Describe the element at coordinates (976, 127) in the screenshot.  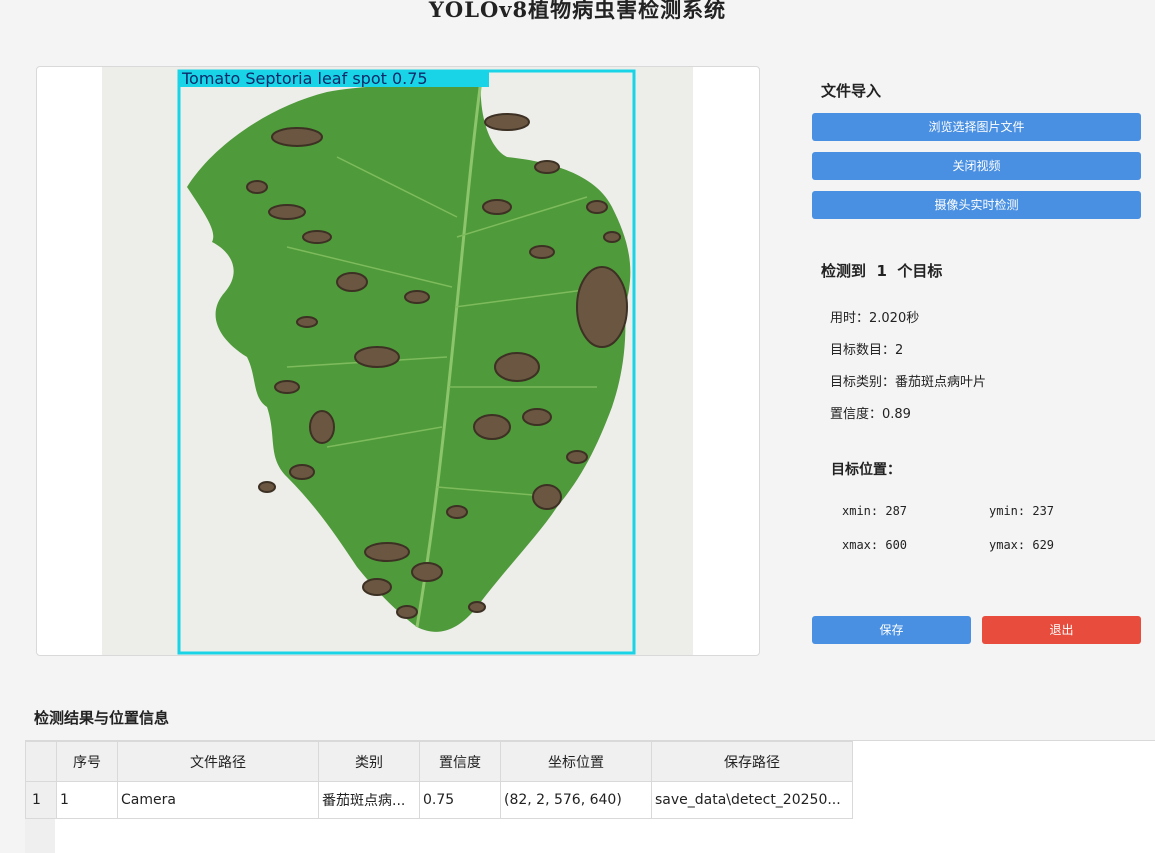
I see `browse-image-button: 浏览选择图片文件` at that location.